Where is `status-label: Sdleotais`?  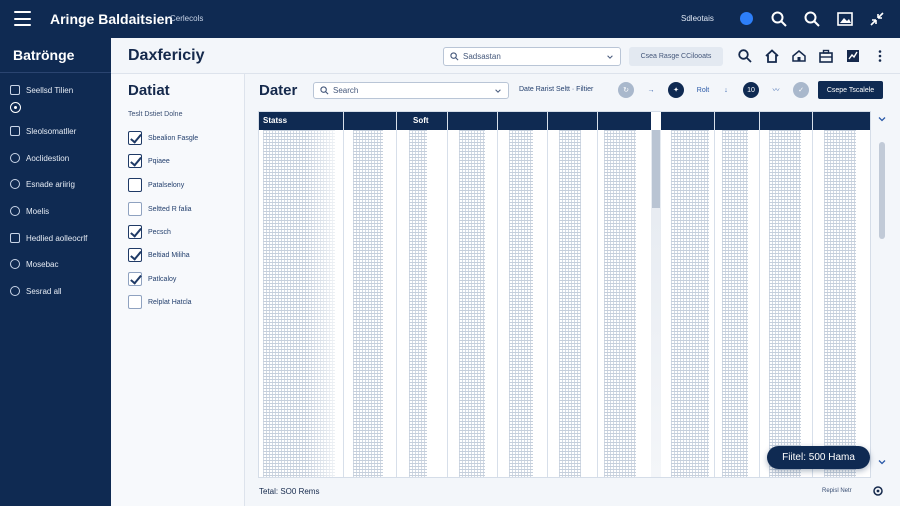
status-label: Sdleotais is located at coordinates (697, 18).